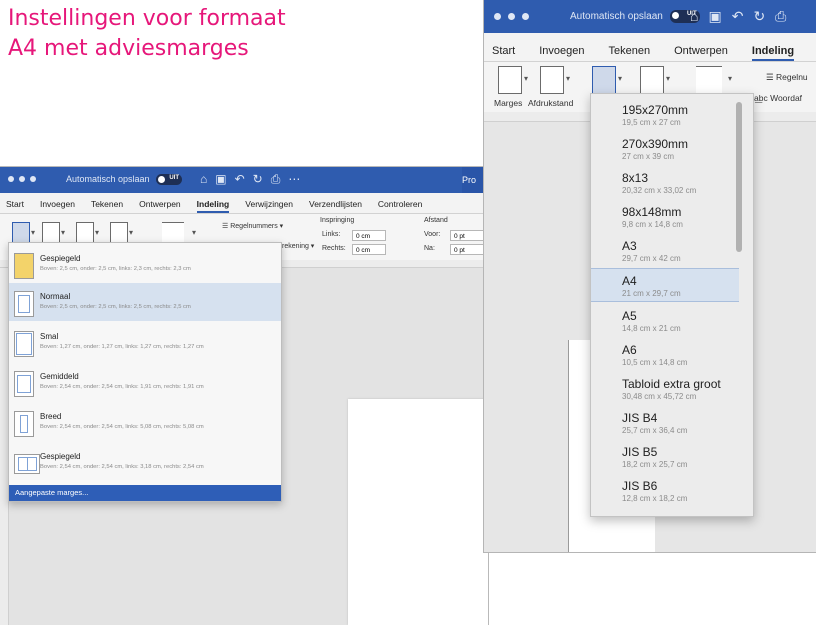 This screenshot has width=816, height=625. Describe the element at coordinates (51, 416) in the screenshot. I see `margin-option-name: Breed` at that location.